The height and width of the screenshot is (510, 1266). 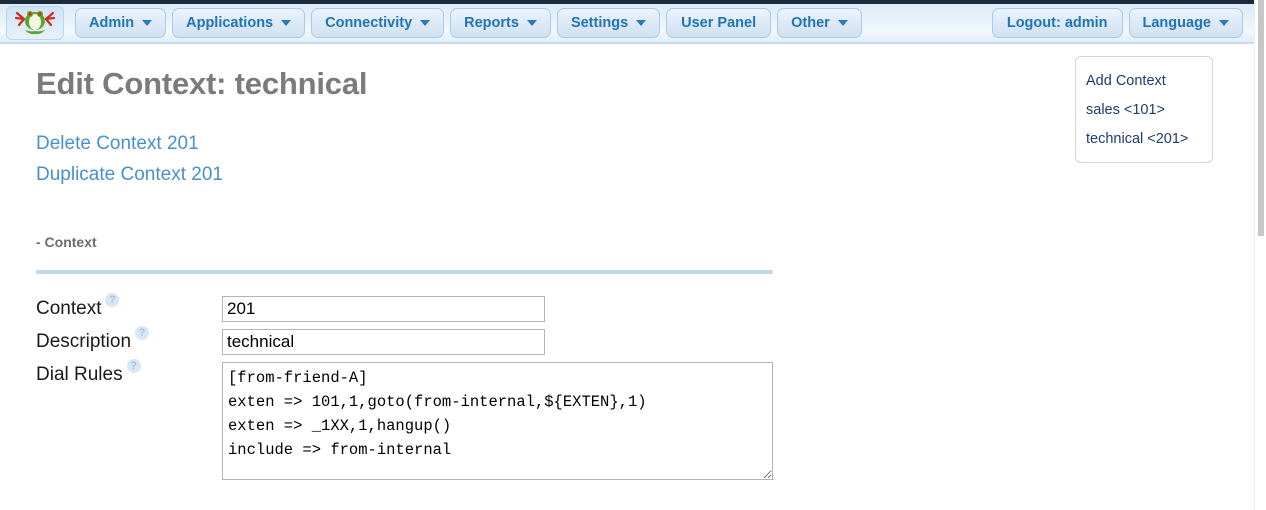 I want to click on context-list-panel: Add Context sales <101> technical <201>, so click(x=1144, y=109).